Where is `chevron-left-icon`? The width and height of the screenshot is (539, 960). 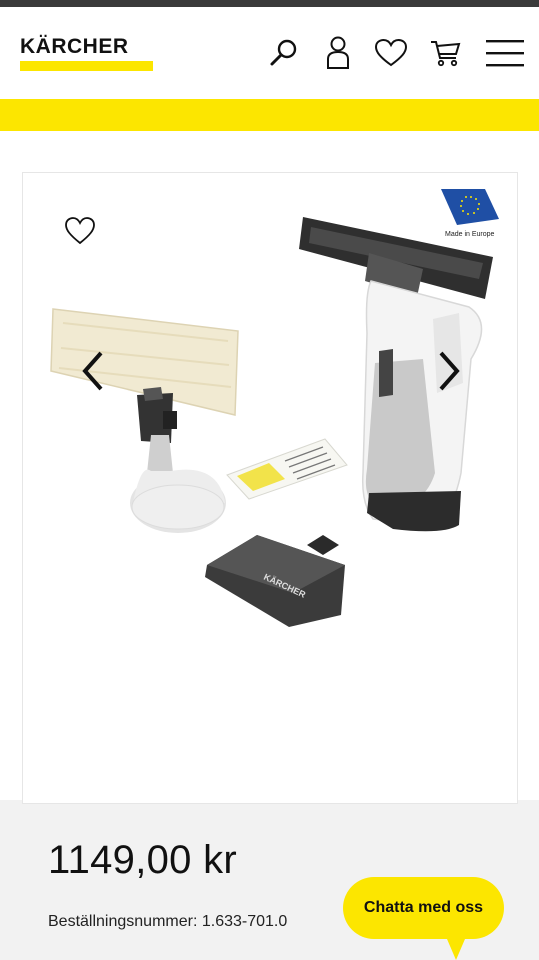 chevron-left-icon is located at coordinates (92, 371).